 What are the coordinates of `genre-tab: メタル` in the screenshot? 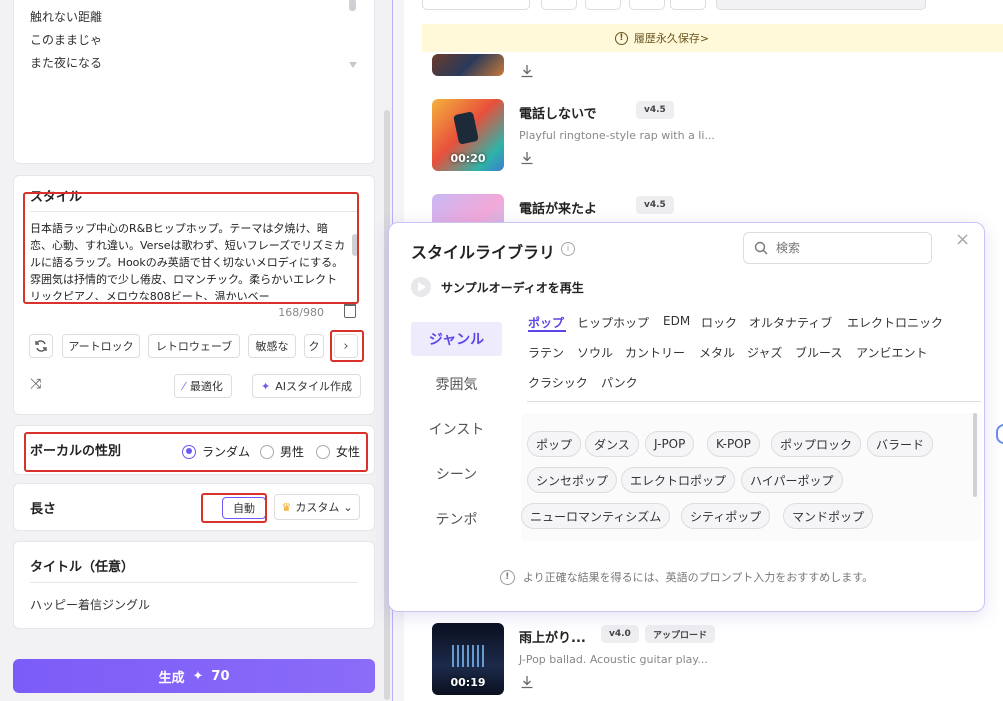 It's located at (717, 352).